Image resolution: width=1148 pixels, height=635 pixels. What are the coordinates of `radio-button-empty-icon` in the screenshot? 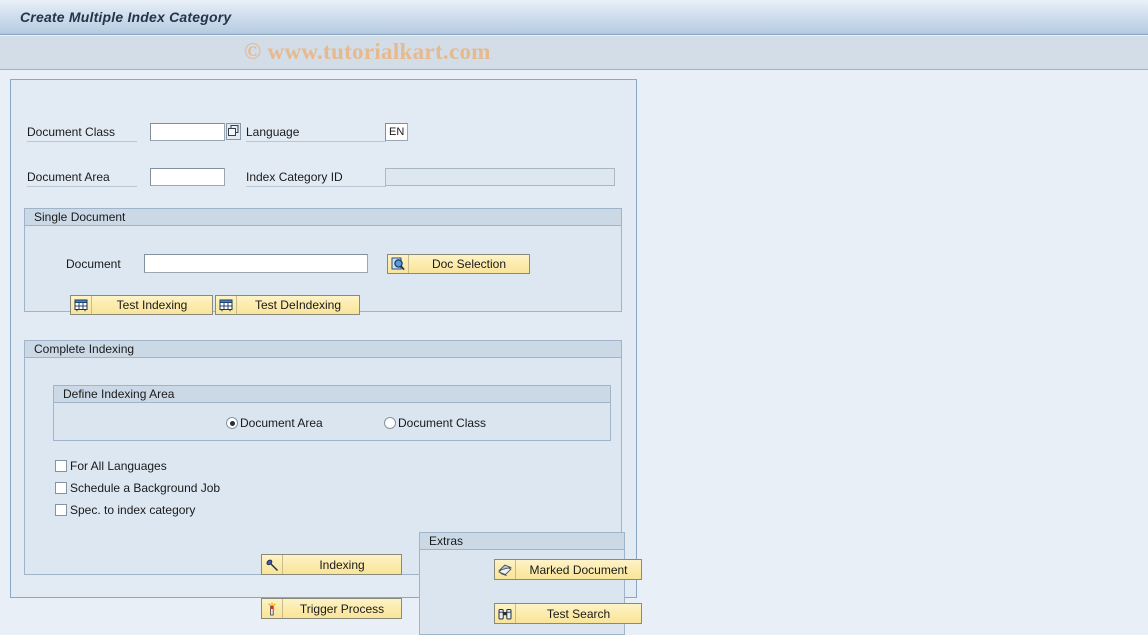 It's located at (390, 423).